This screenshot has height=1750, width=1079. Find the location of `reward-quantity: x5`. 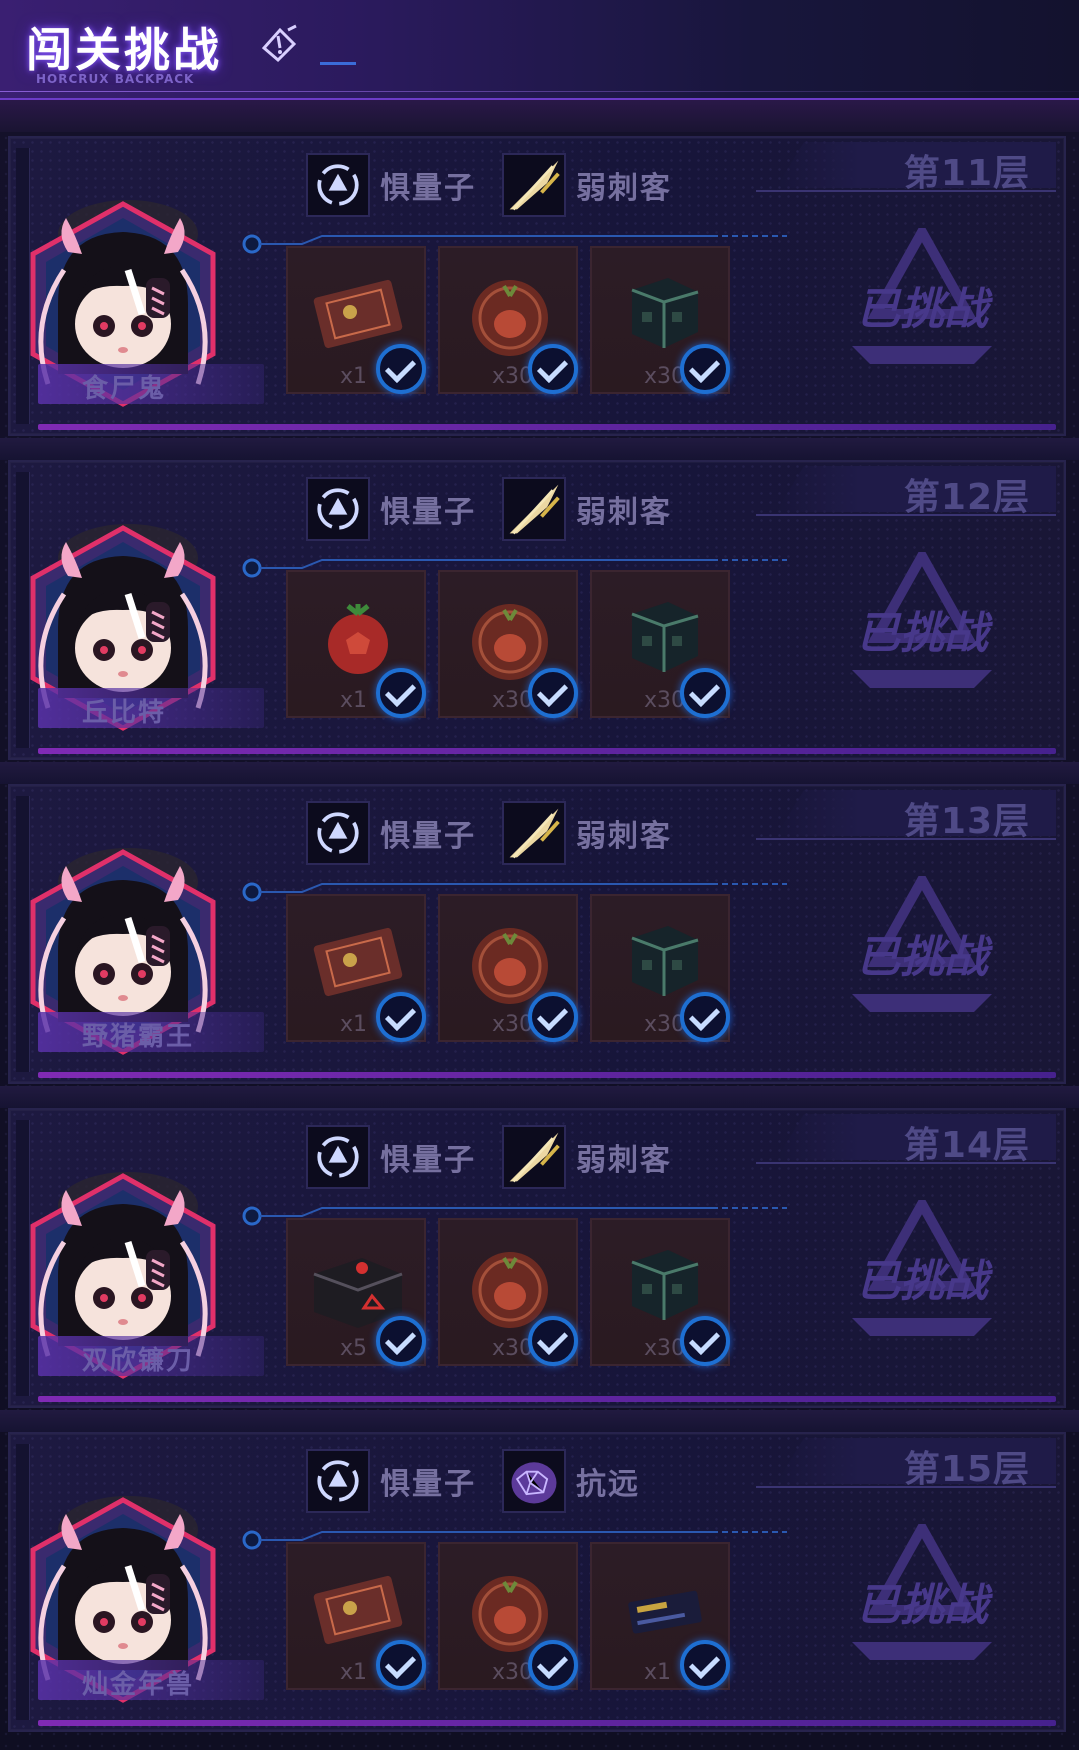

reward-quantity: x5 is located at coordinates (354, 1348).